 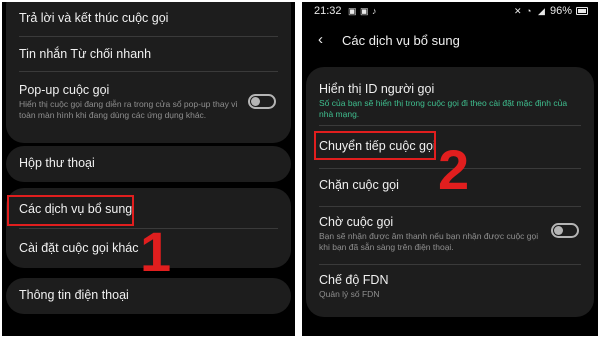 What do you see at coordinates (328, 11) in the screenshot?
I see `status-time: 21:32` at bounding box center [328, 11].